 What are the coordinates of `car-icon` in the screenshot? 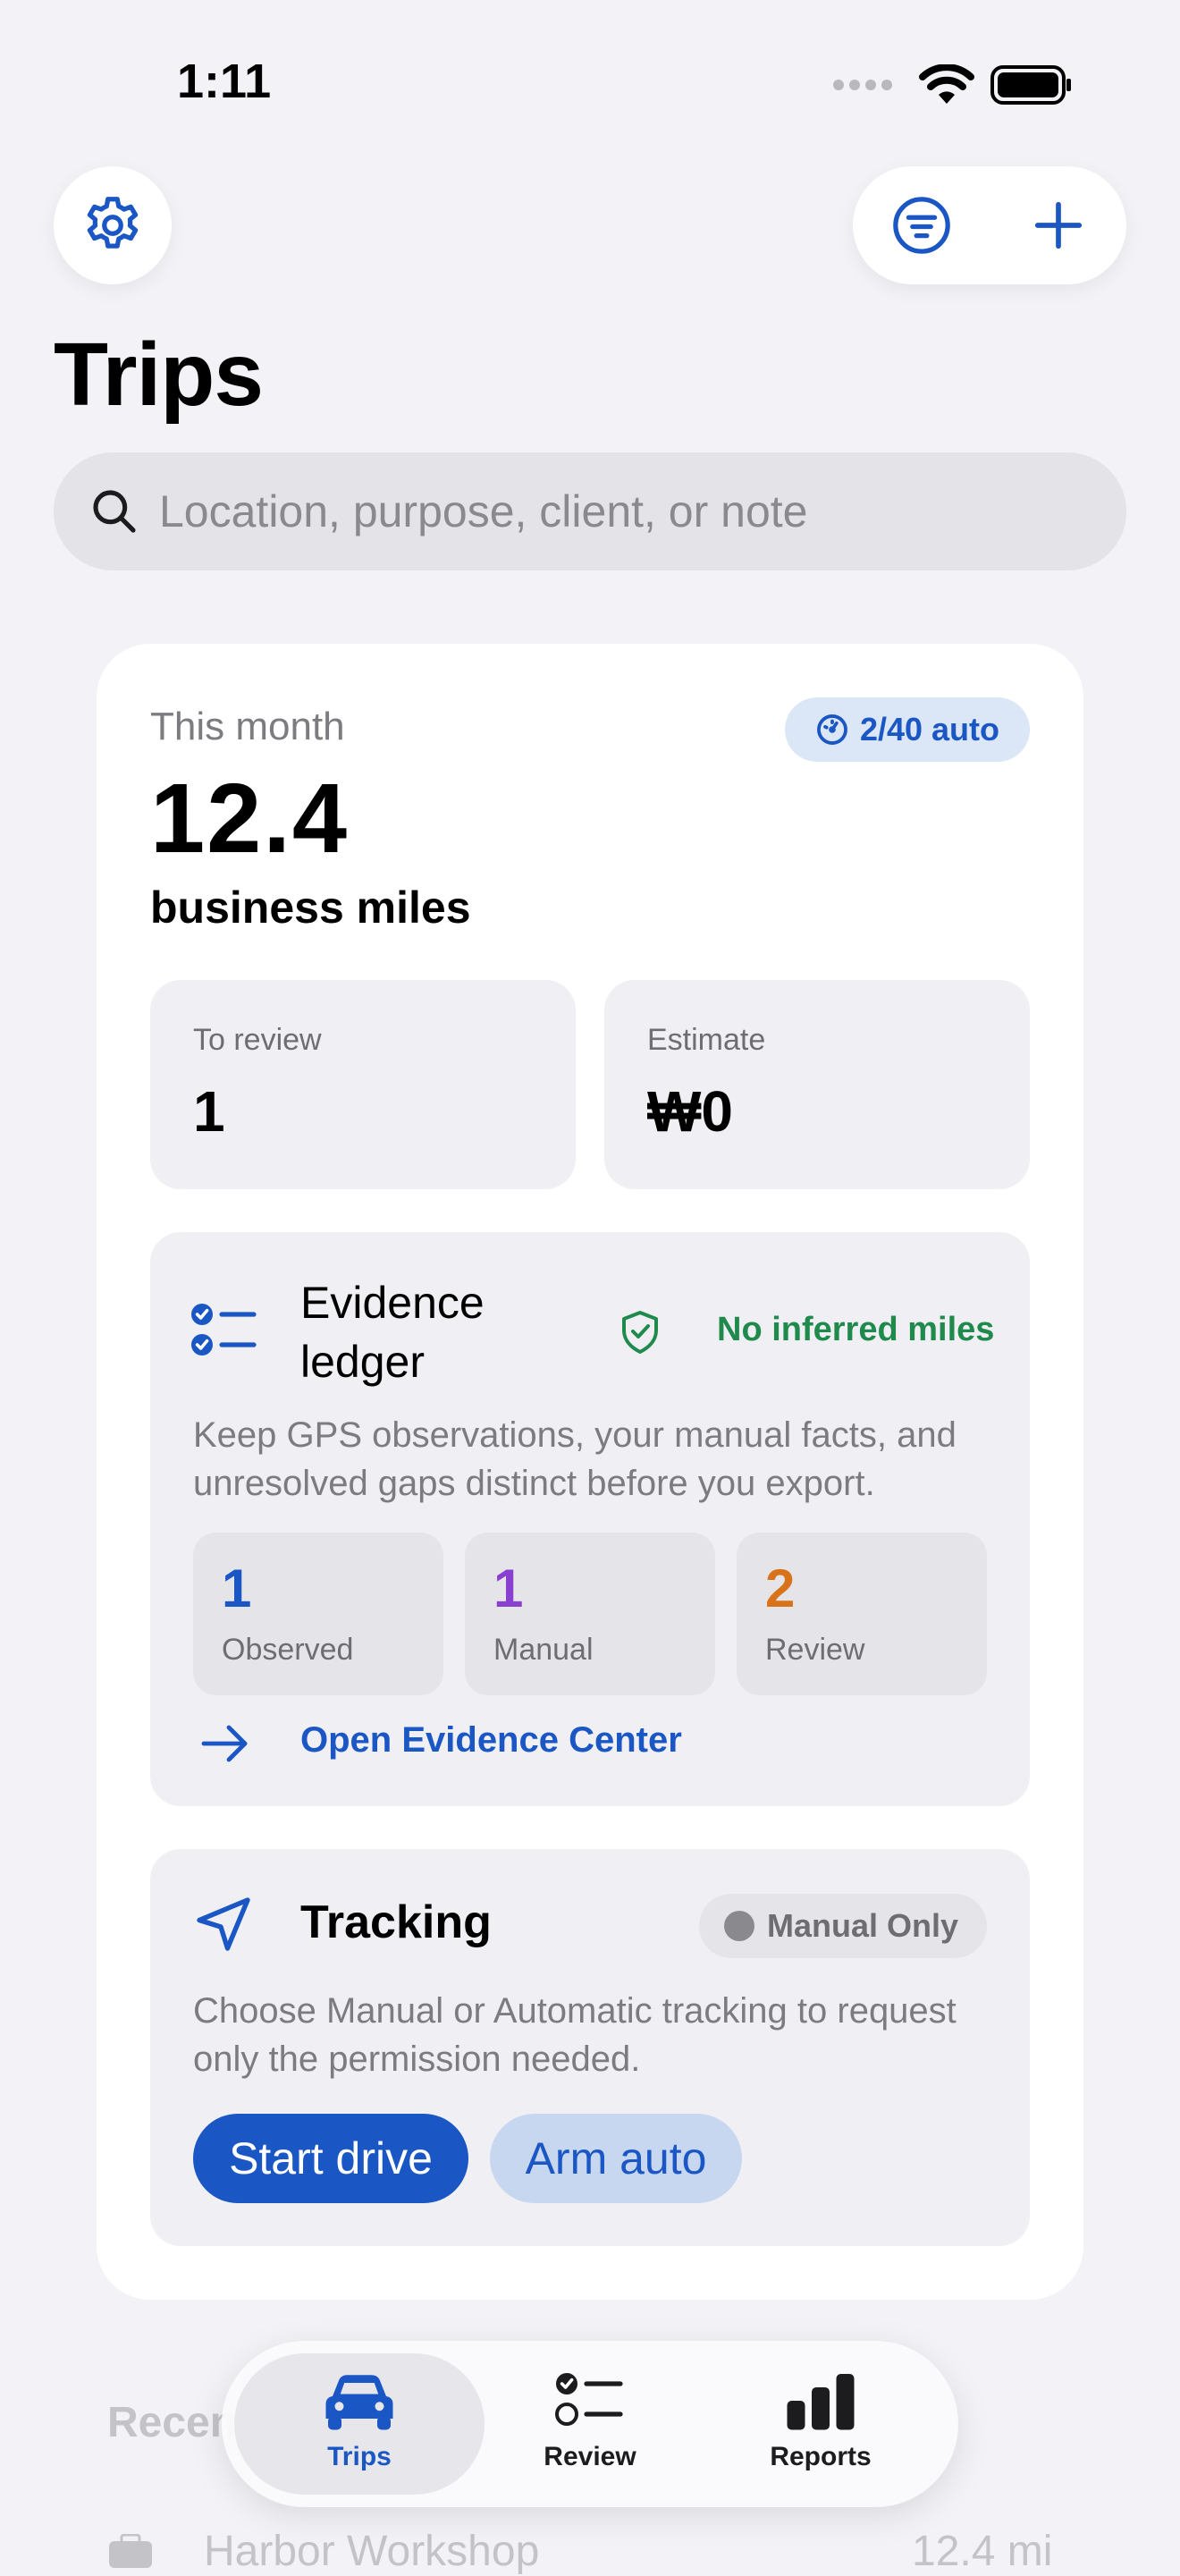 It's located at (359, 2402).